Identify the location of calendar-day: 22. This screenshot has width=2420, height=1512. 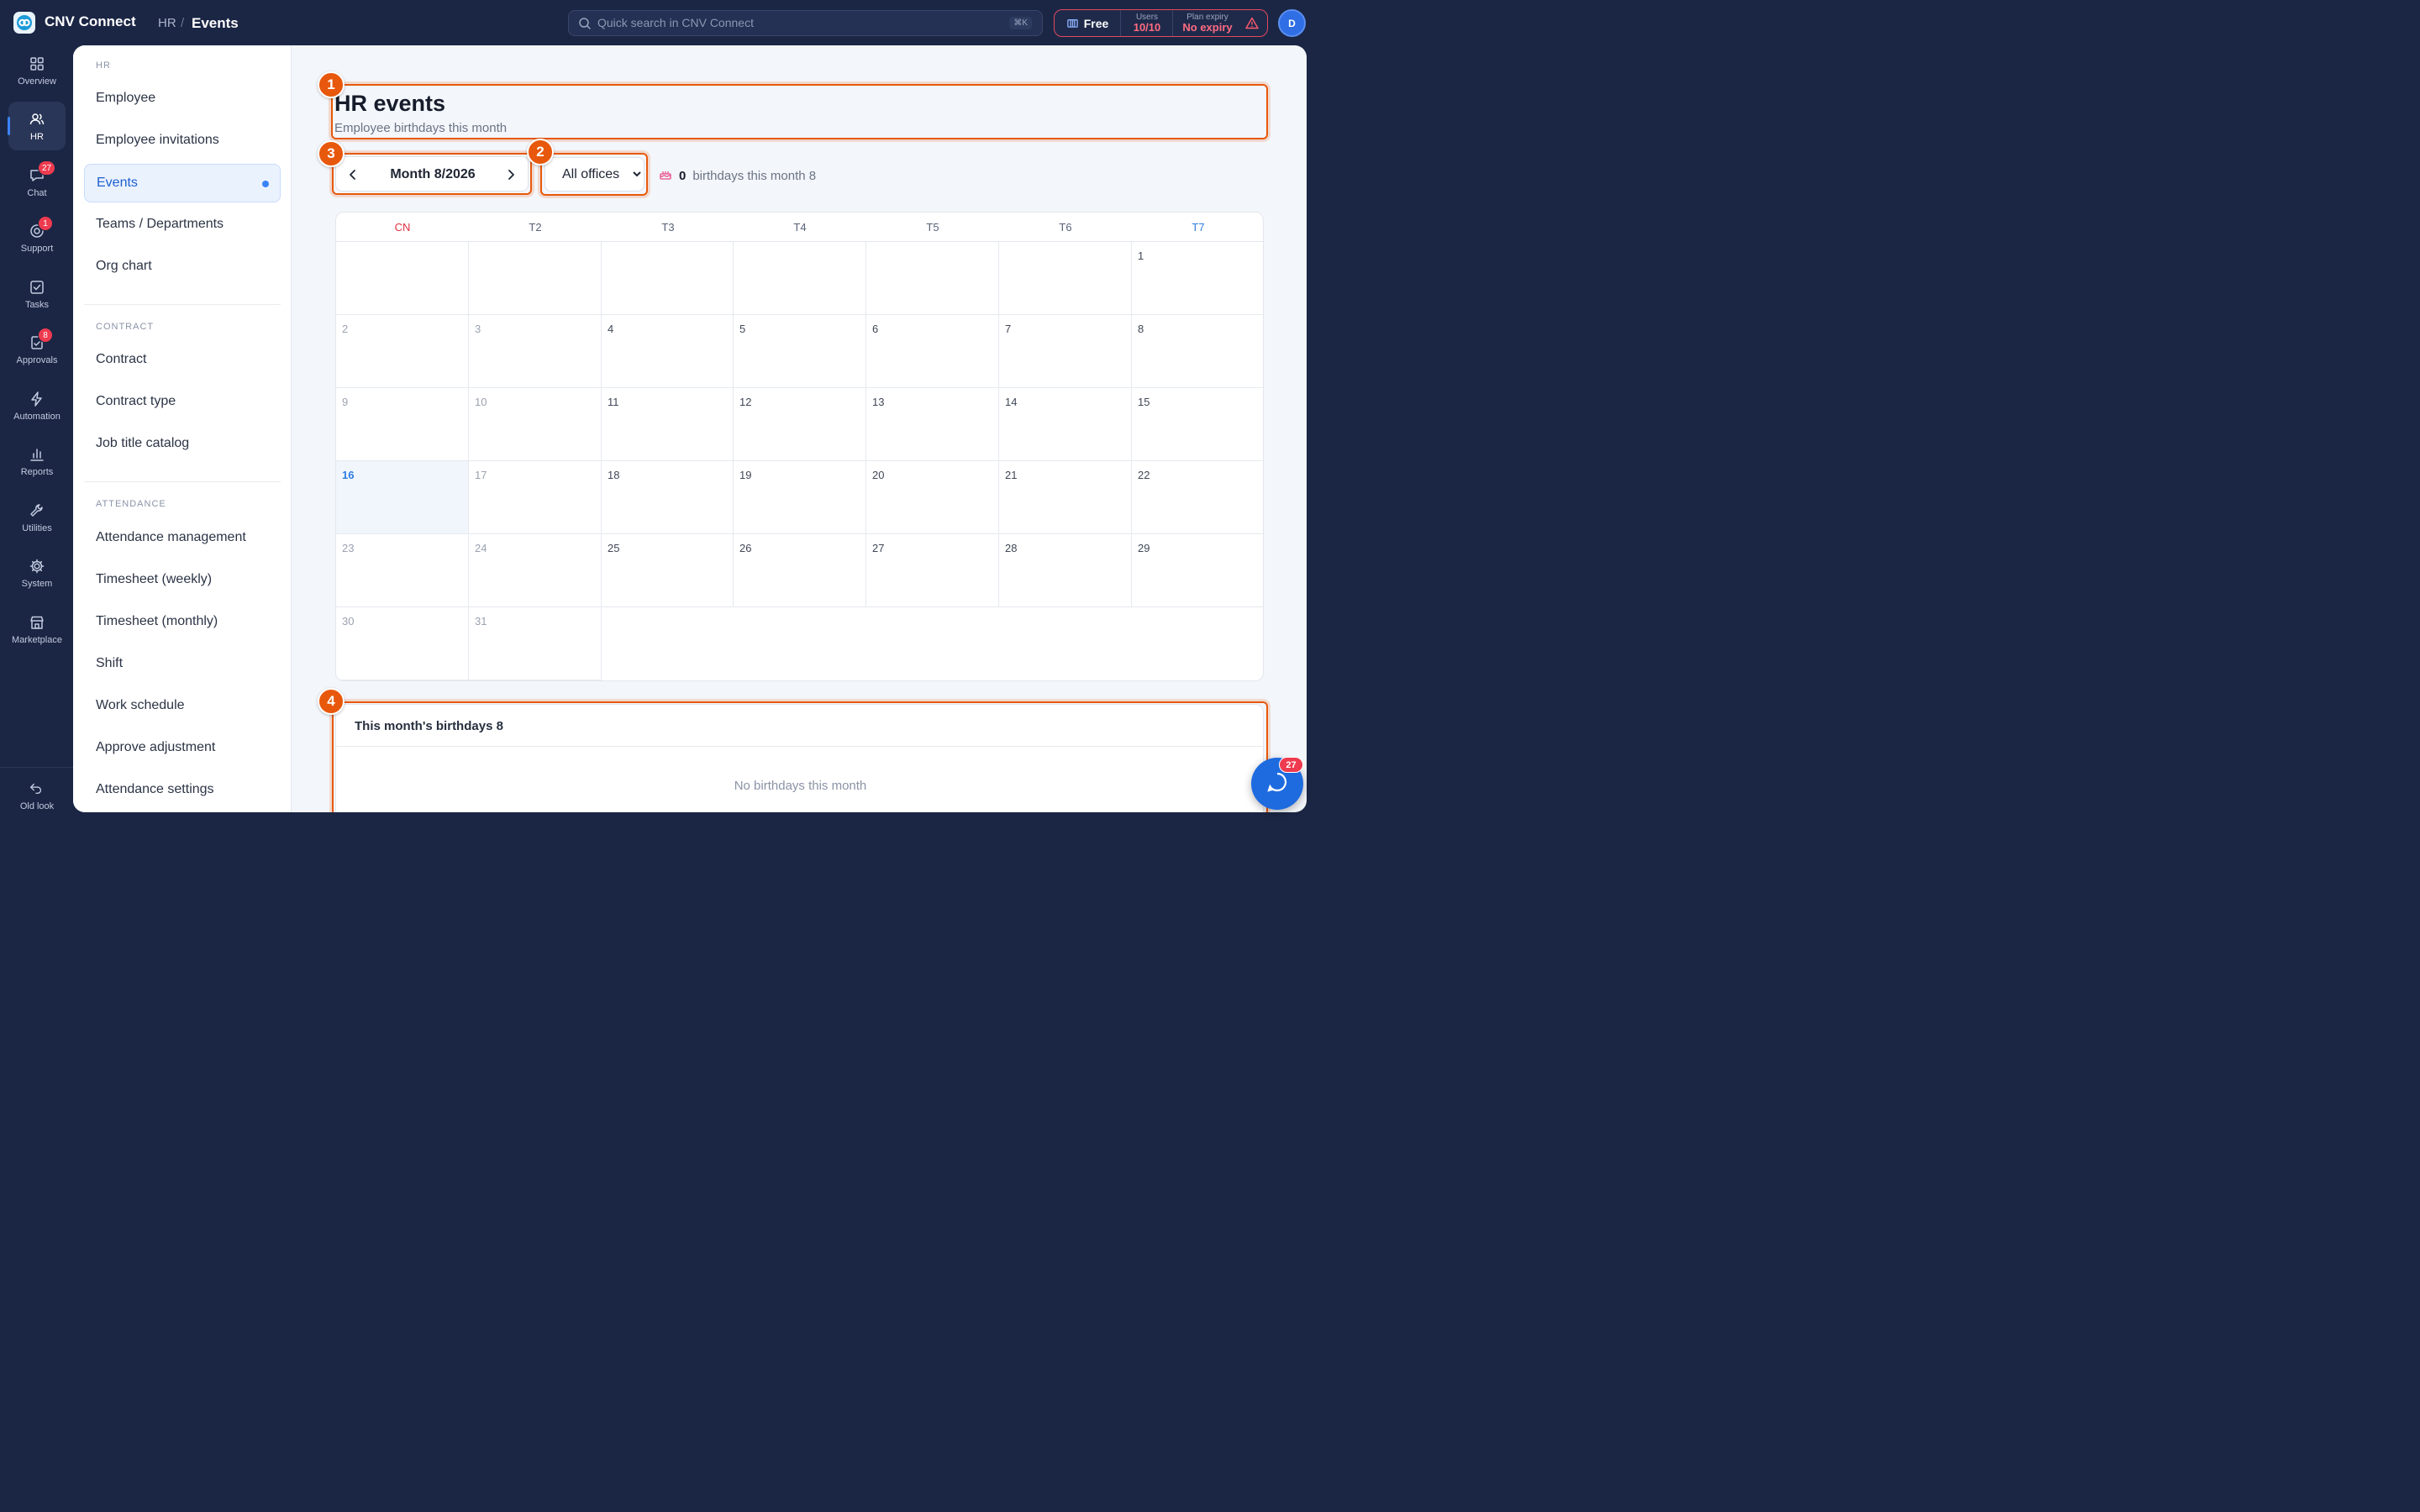
(1197, 497).